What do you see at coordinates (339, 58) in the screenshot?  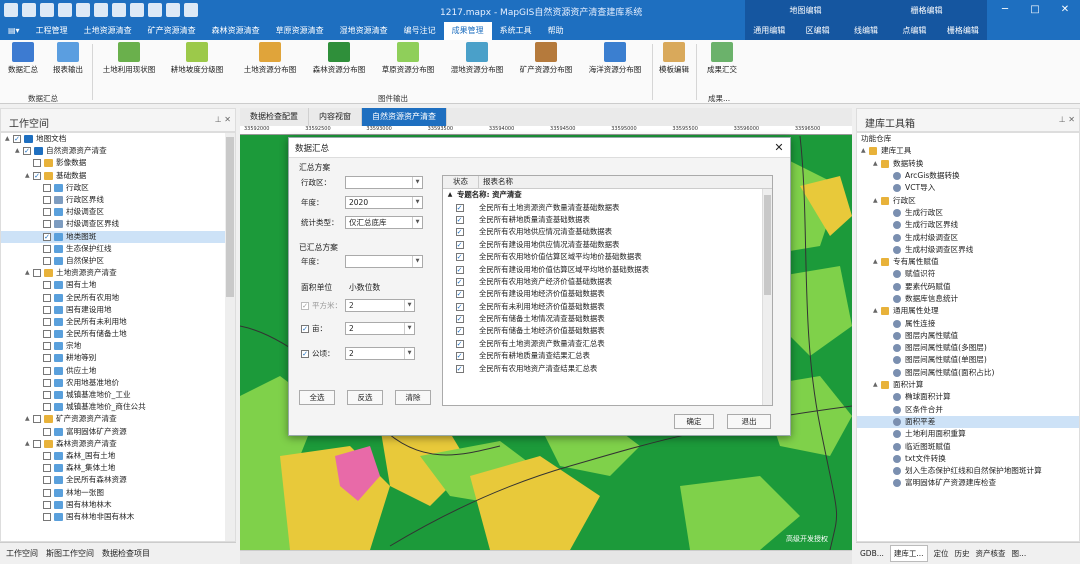 I see `forest-distribution-button: 森林资源分布图` at bounding box center [339, 58].